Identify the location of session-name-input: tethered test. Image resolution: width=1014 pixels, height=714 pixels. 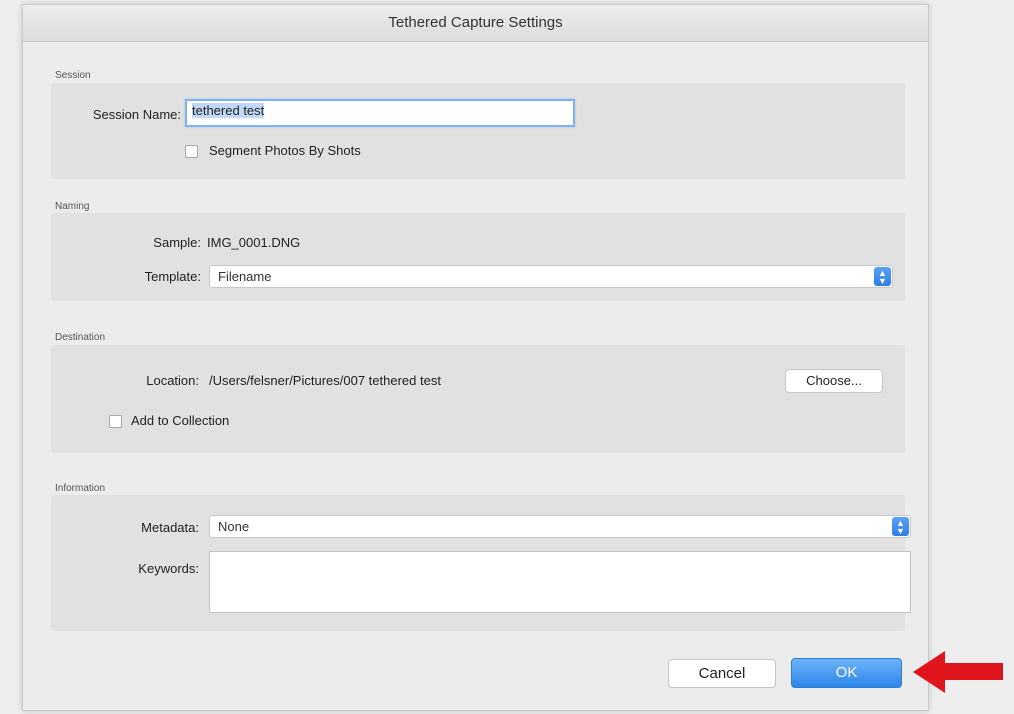
(380, 113).